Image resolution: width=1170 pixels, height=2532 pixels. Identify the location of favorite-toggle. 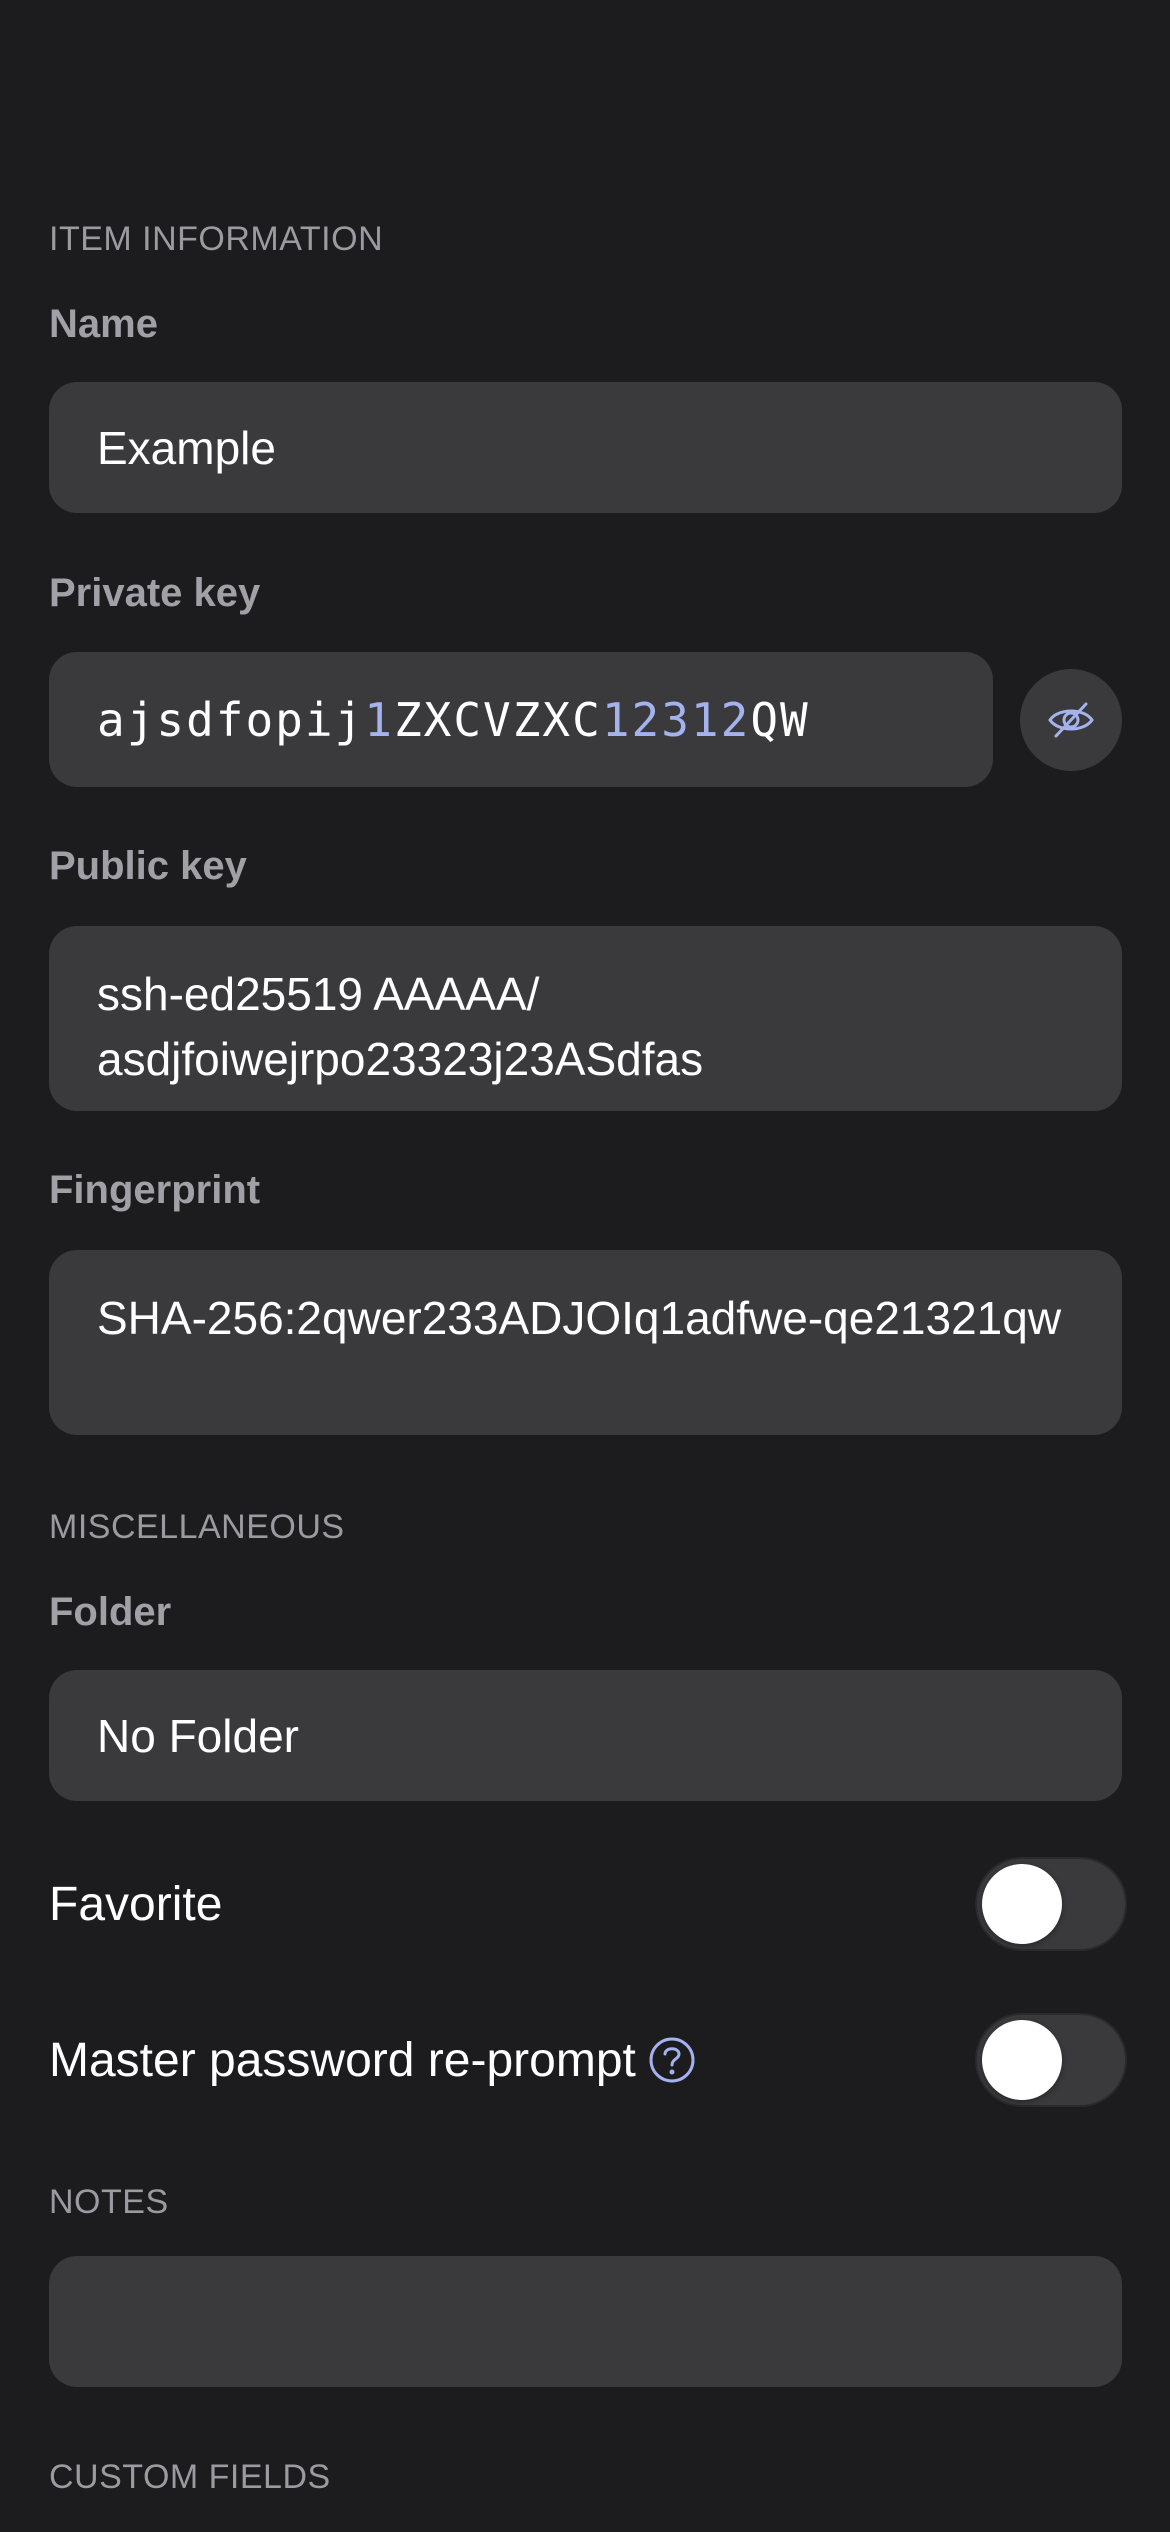
(1051, 1904).